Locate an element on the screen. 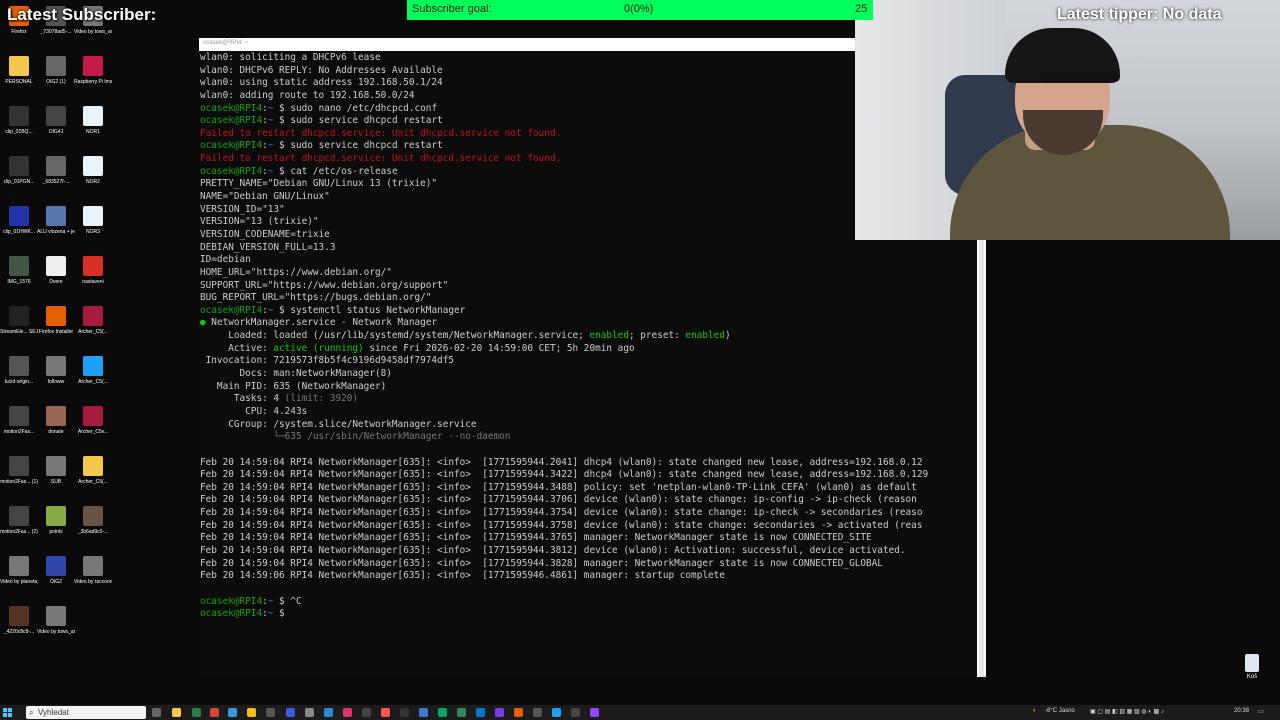  scrollbar-thumb is located at coordinates (981, 458).